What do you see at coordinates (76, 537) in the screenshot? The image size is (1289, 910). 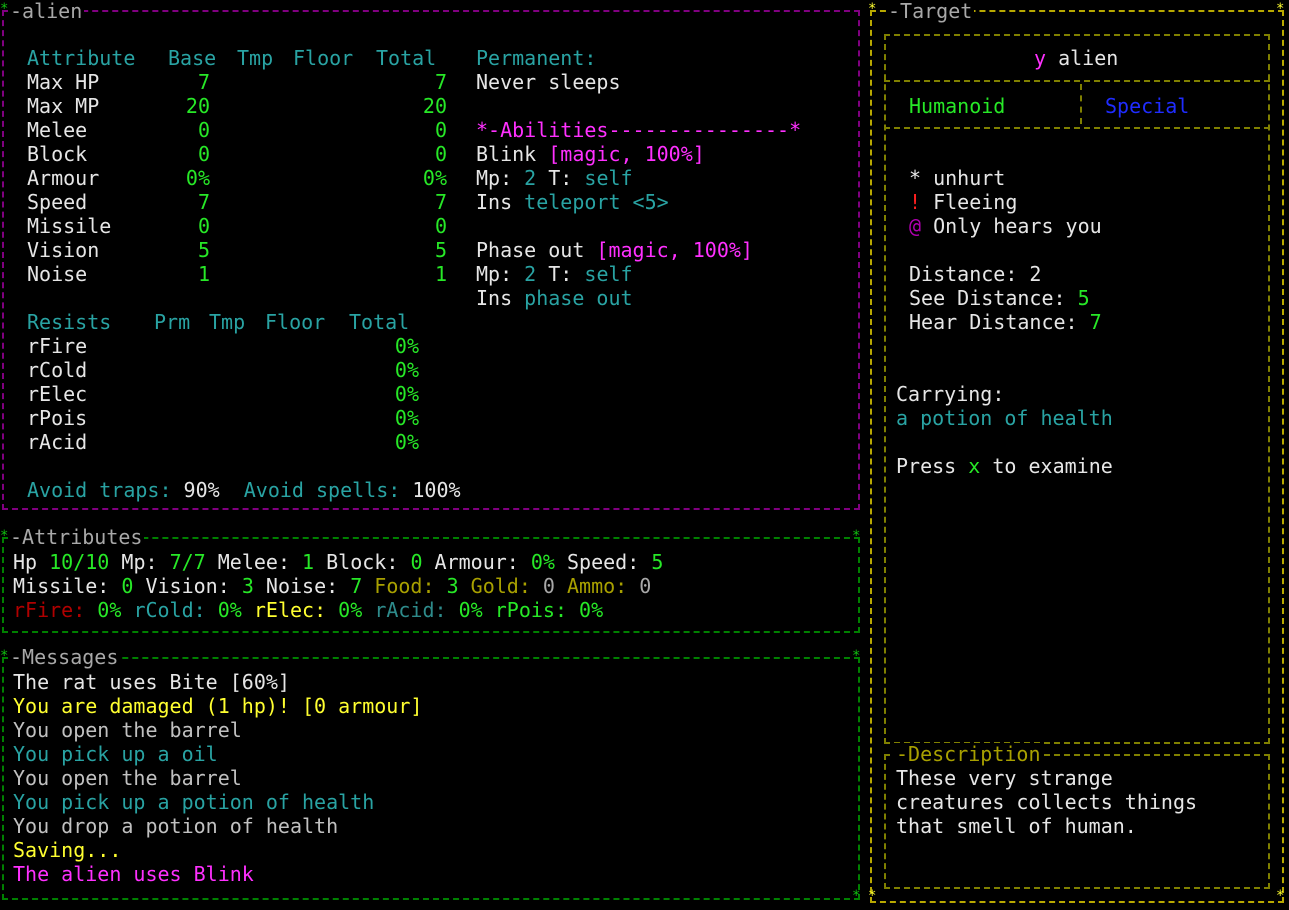 I see `attributes-panel-title: -Attributes` at bounding box center [76, 537].